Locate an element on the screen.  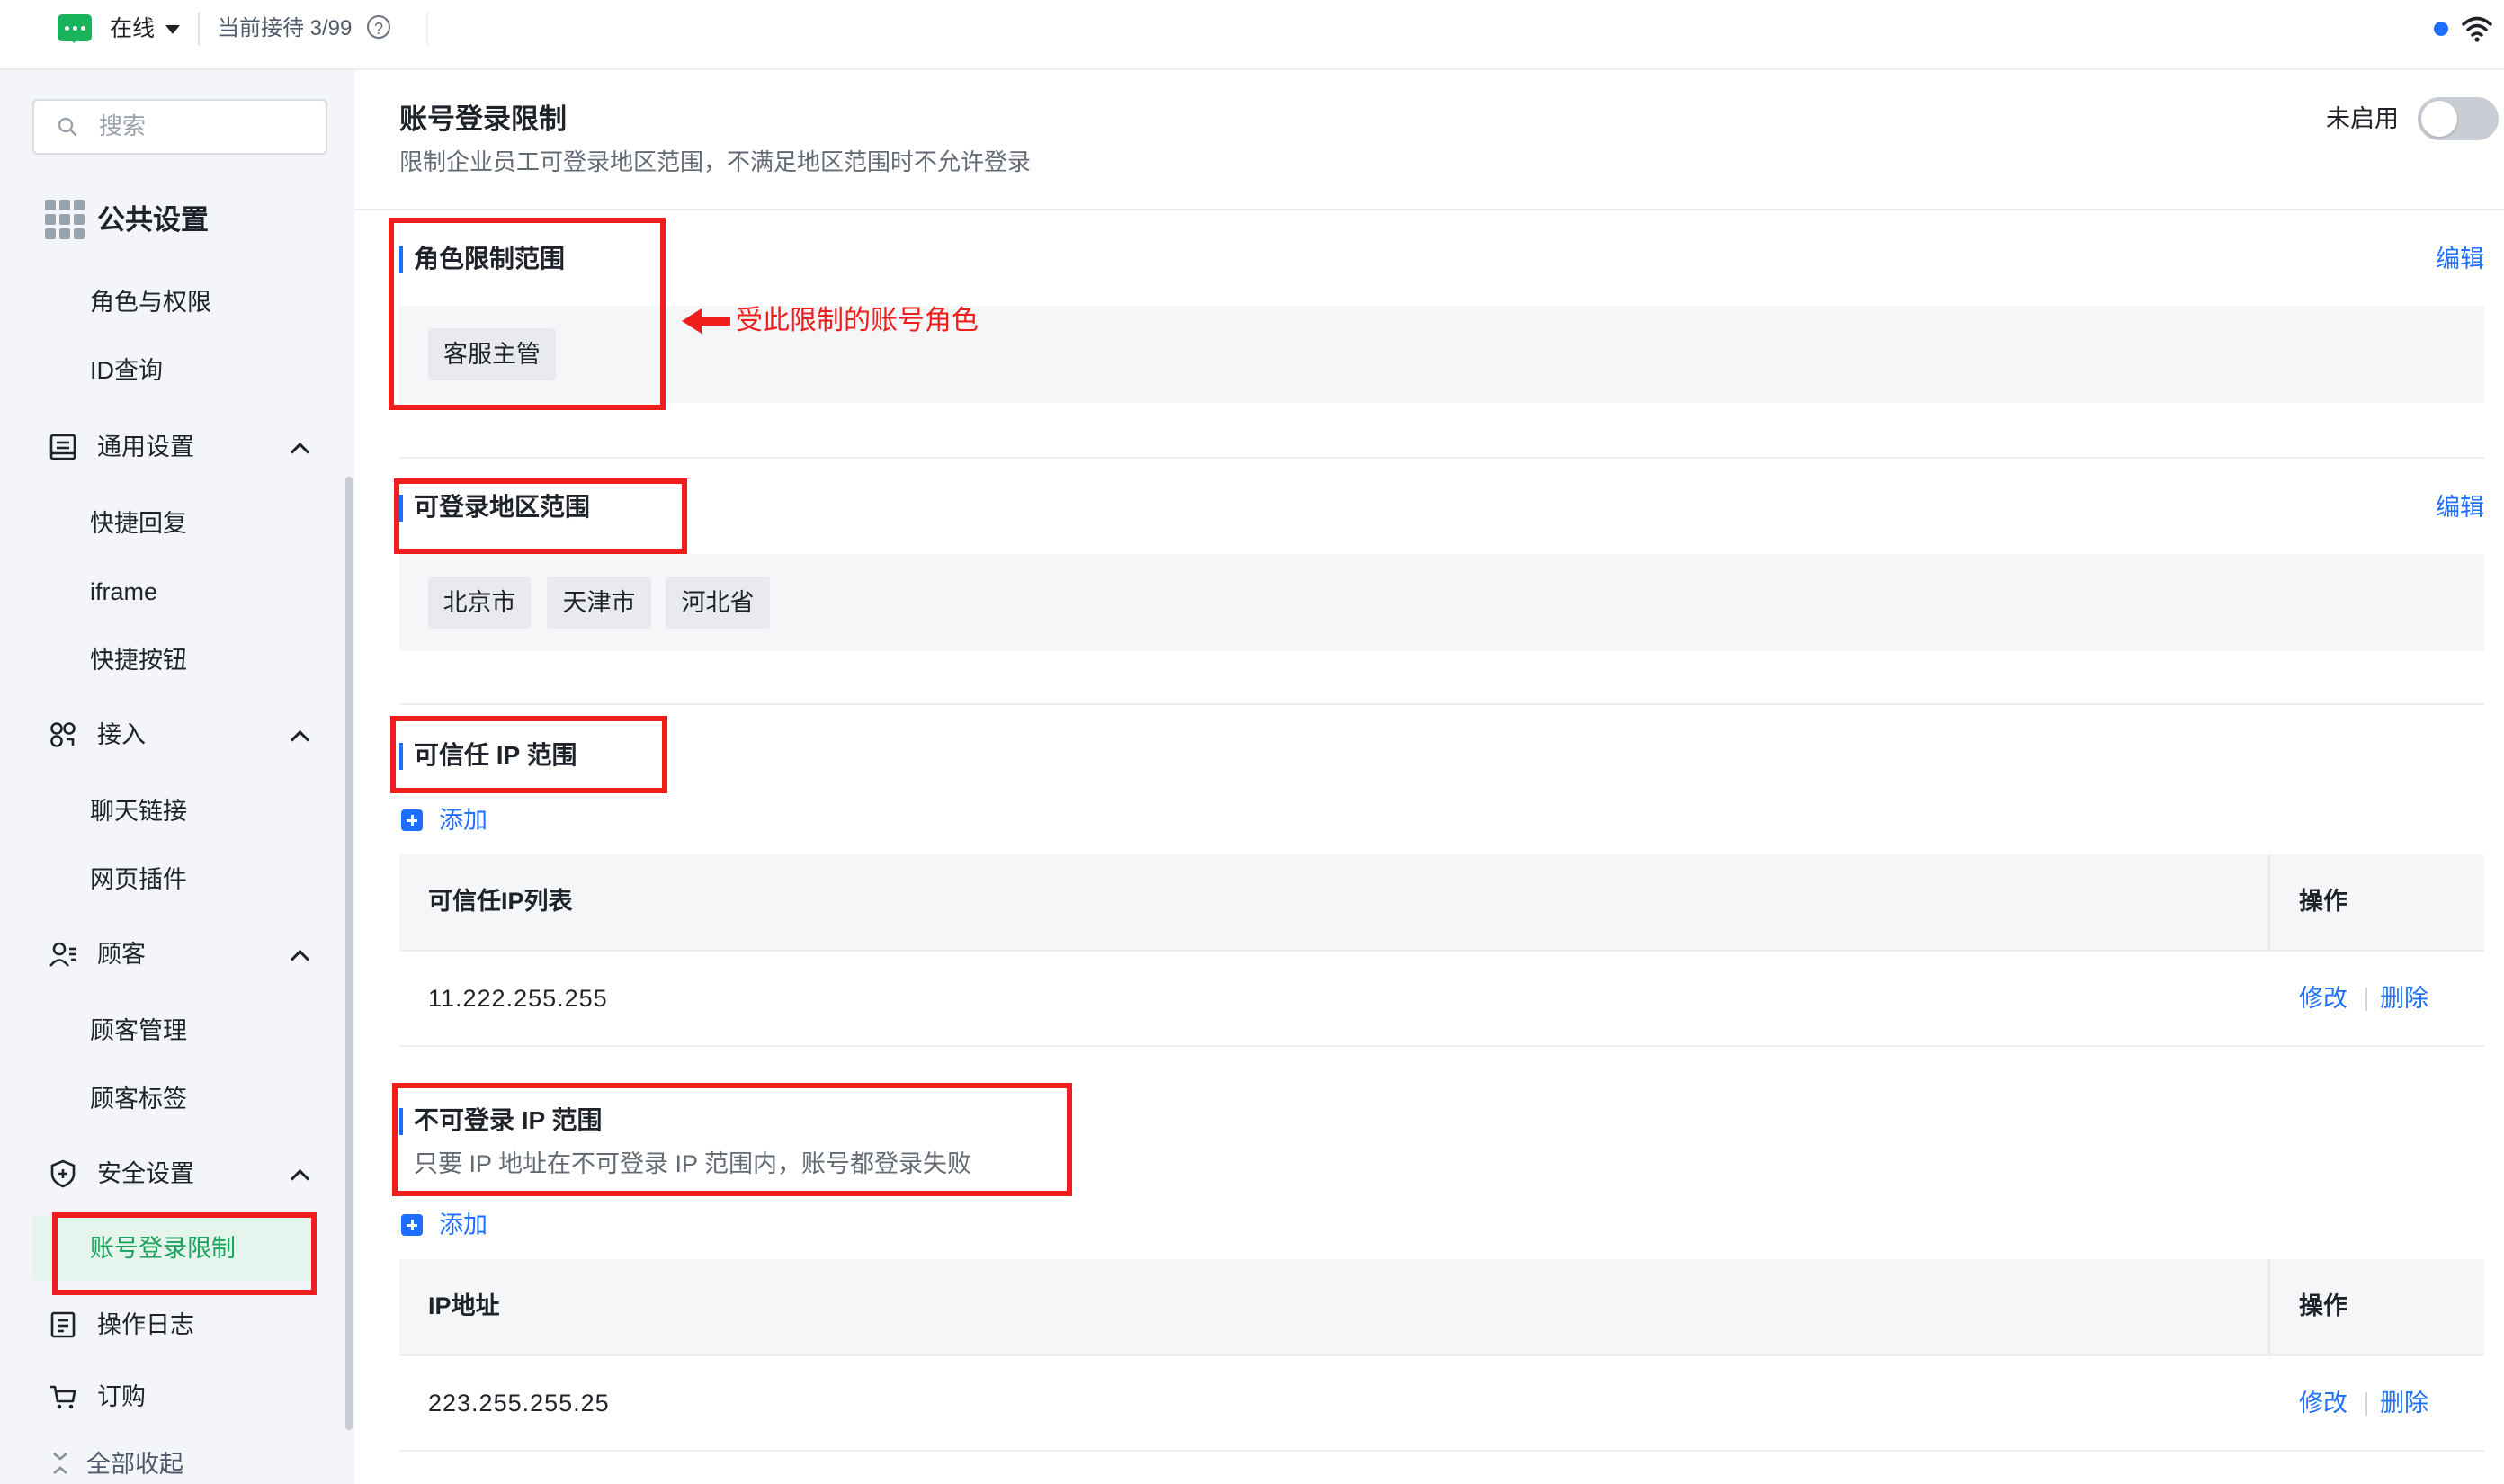
sidebar-item-web-plugin: 网页插件 is located at coordinates (139, 880).